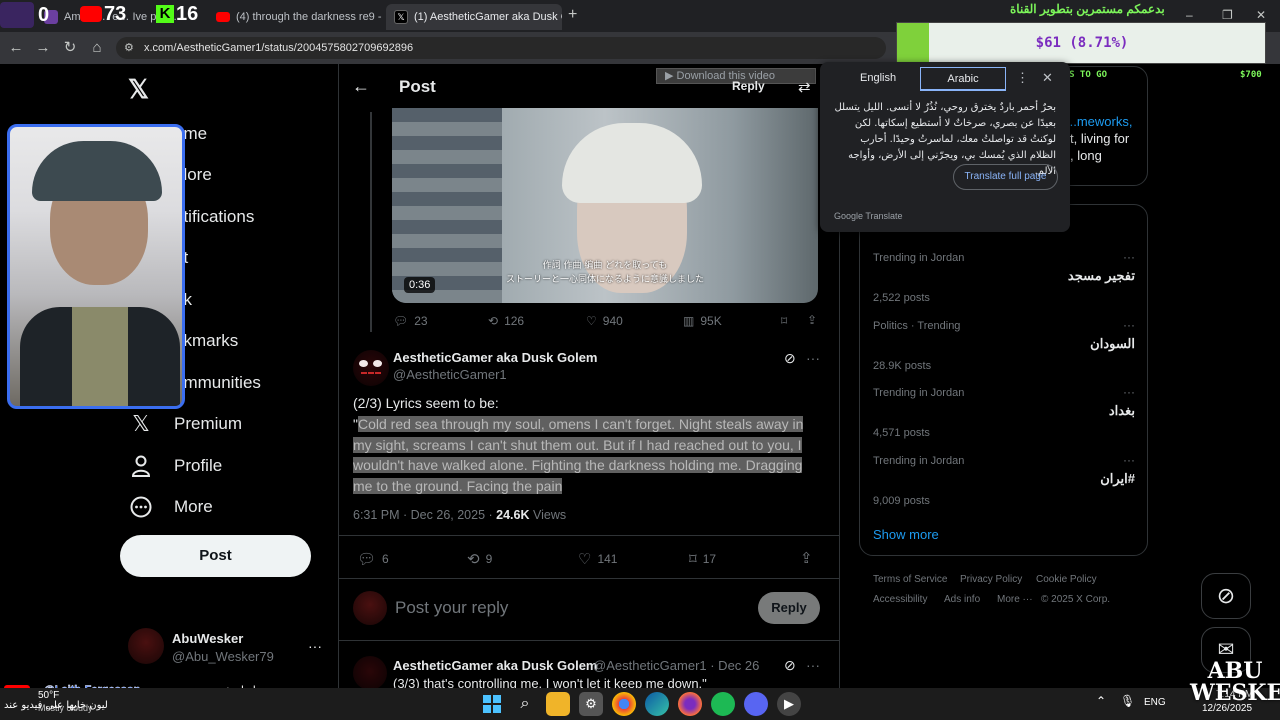 This screenshot has width=1280, height=720. I want to click on show-more-link: Show more, so click(906, 534).